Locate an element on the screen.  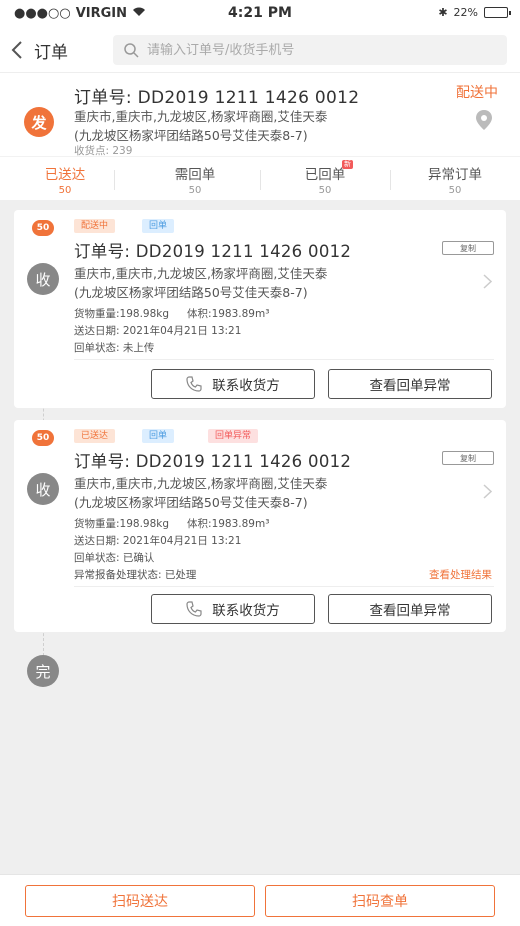
back-button is located at coordinates (17, 50).